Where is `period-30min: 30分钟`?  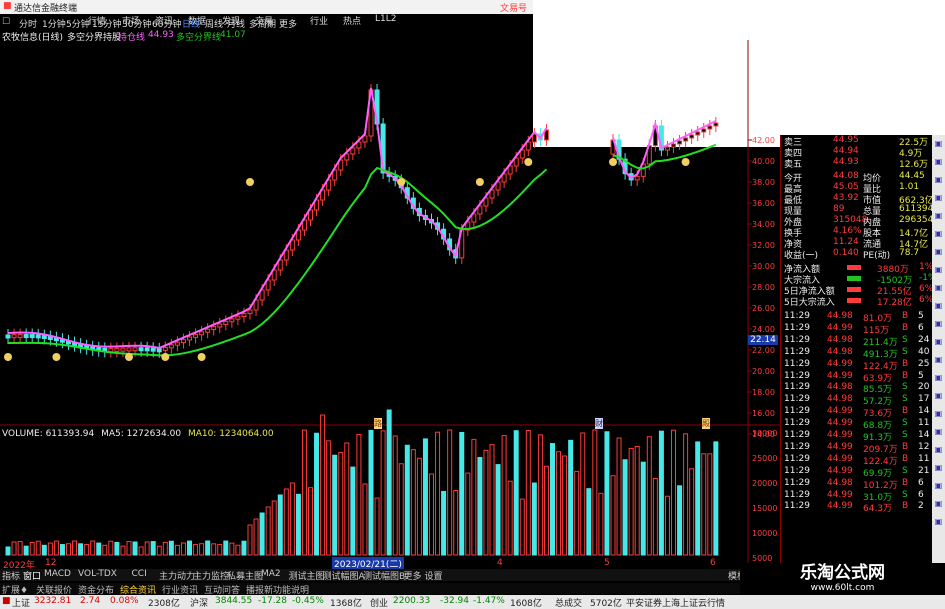
period-30min: 30分钟 is located at coordinates (136, 23).